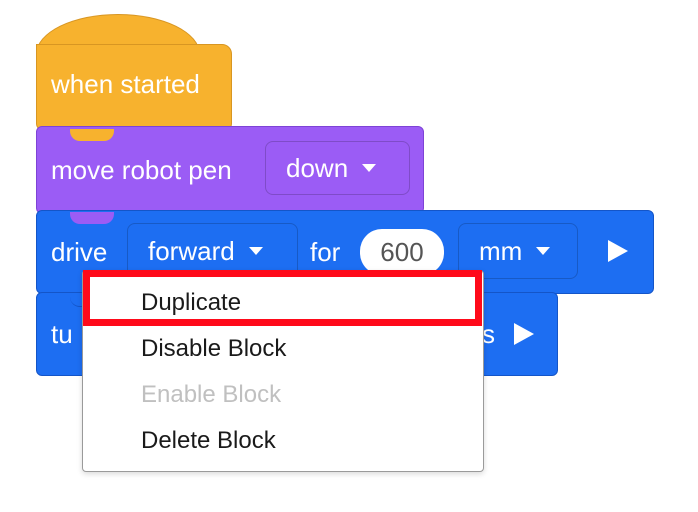 This screenshot has height=512, width=698. What do you see at coordinates (79, 251) in the screenshot?
I see `drive-label: drive` at bounding box center [79, 251].